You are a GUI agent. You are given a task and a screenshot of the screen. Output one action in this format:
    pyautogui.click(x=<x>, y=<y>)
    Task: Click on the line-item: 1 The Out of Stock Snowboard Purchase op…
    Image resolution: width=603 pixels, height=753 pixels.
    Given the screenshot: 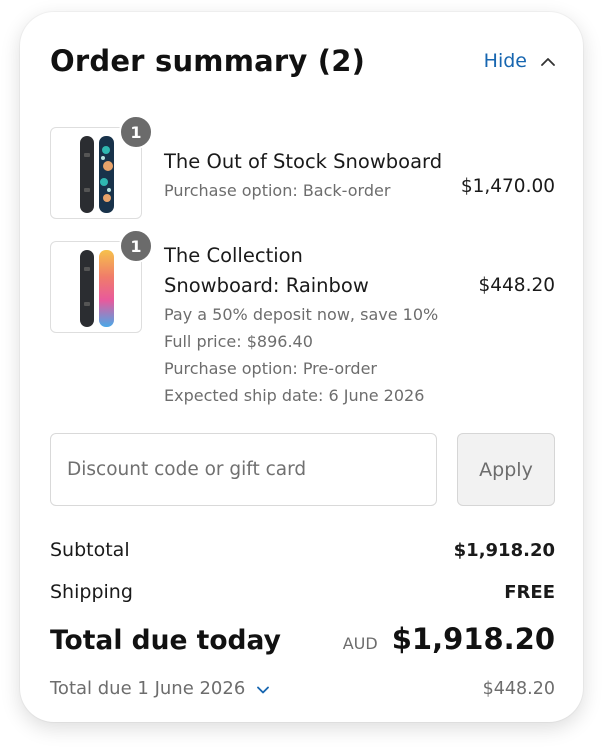 What is the action you would take?
    pyautogui.click(x=302, y=167)
    